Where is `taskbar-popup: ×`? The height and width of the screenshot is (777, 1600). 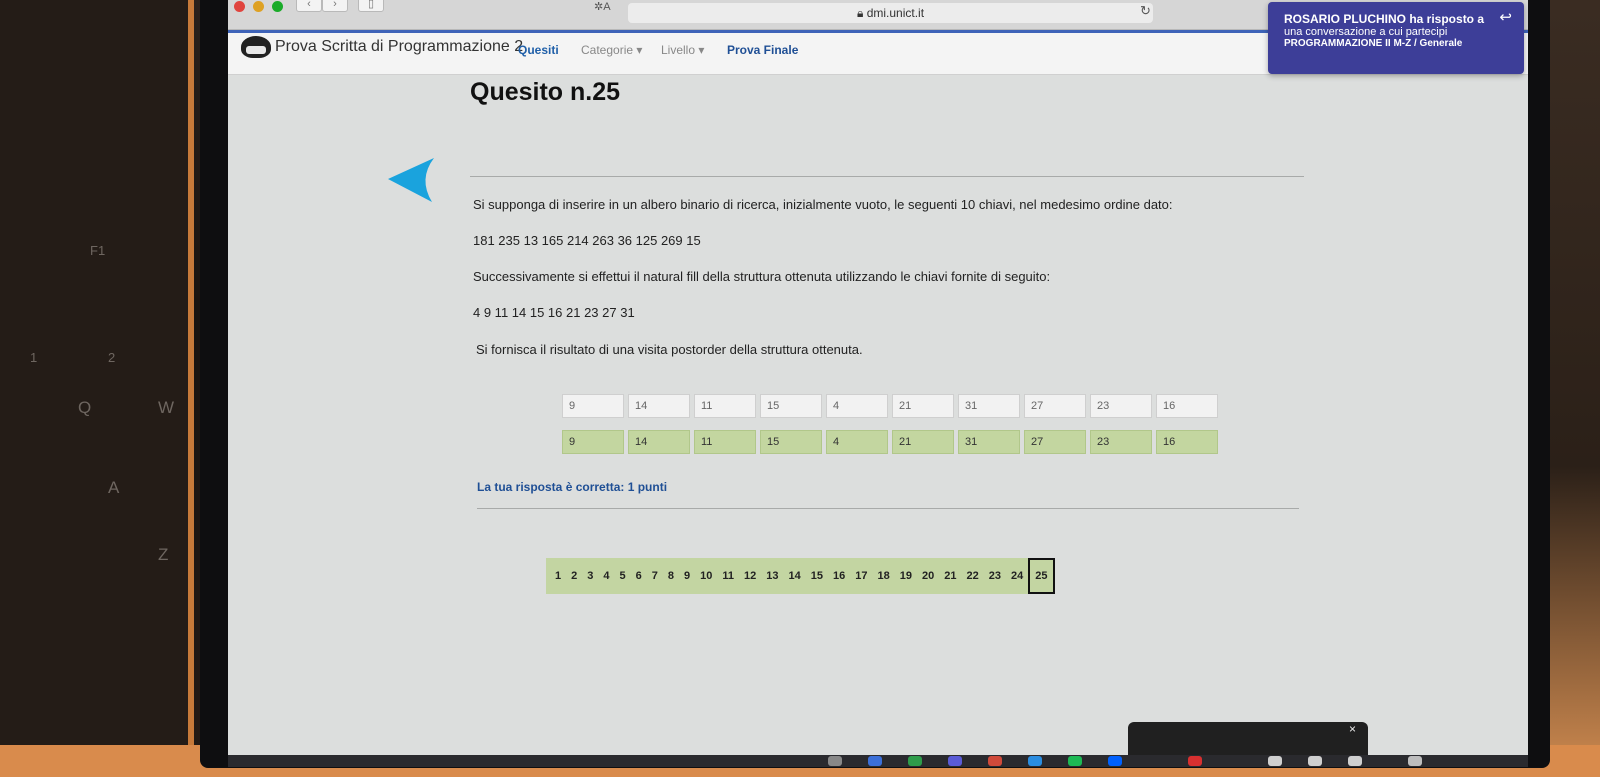
taskbar-popup: × is located at coordinates (1248, 738).